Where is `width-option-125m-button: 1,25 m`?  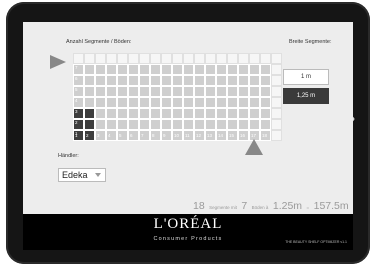
width-option-125m-button: 1,25 m is located at coordinates (306, 96).